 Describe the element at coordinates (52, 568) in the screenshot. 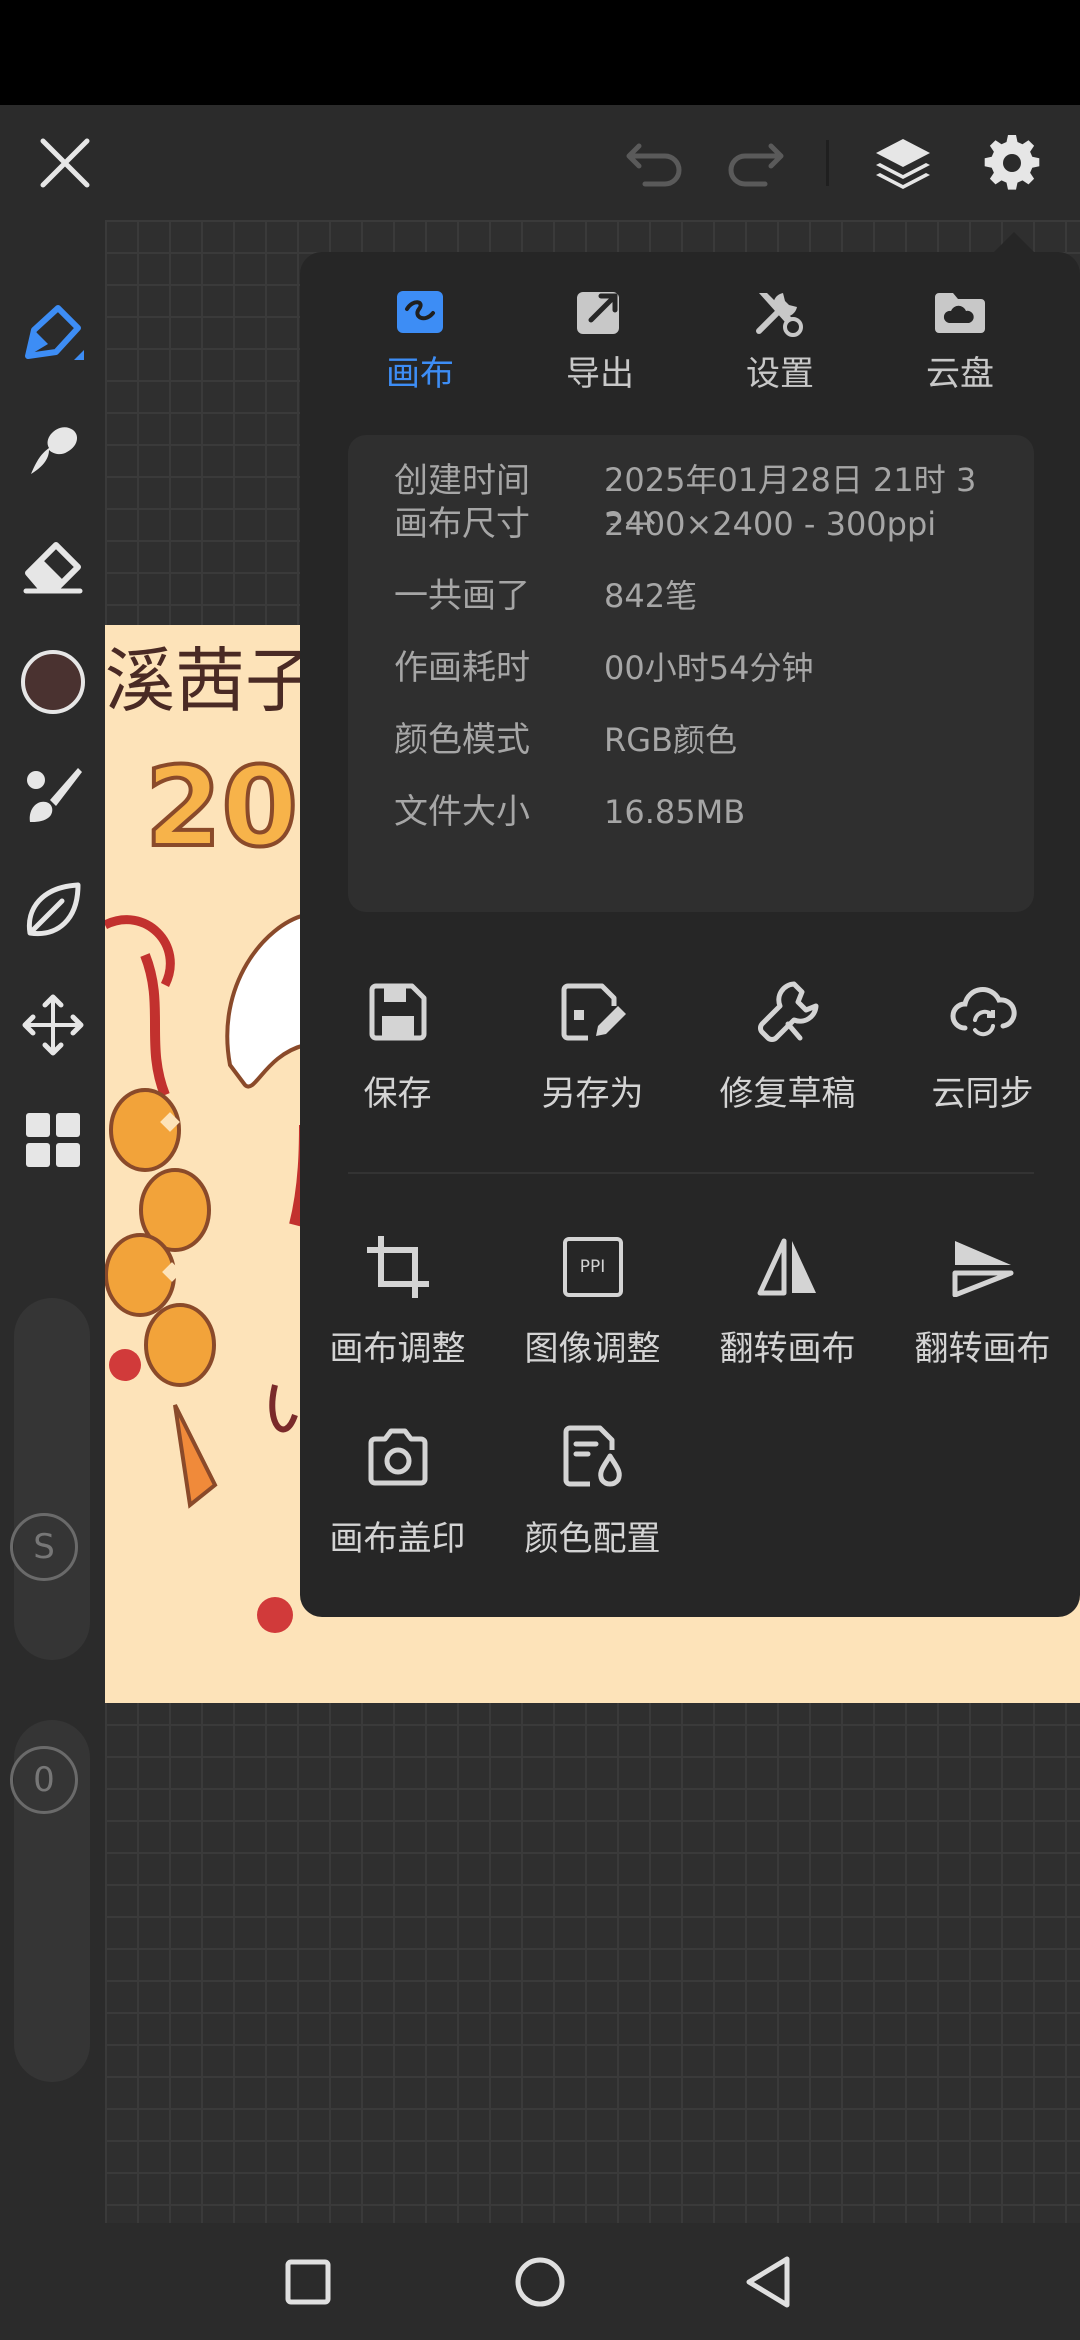

I see `eraser-icon` at that location.